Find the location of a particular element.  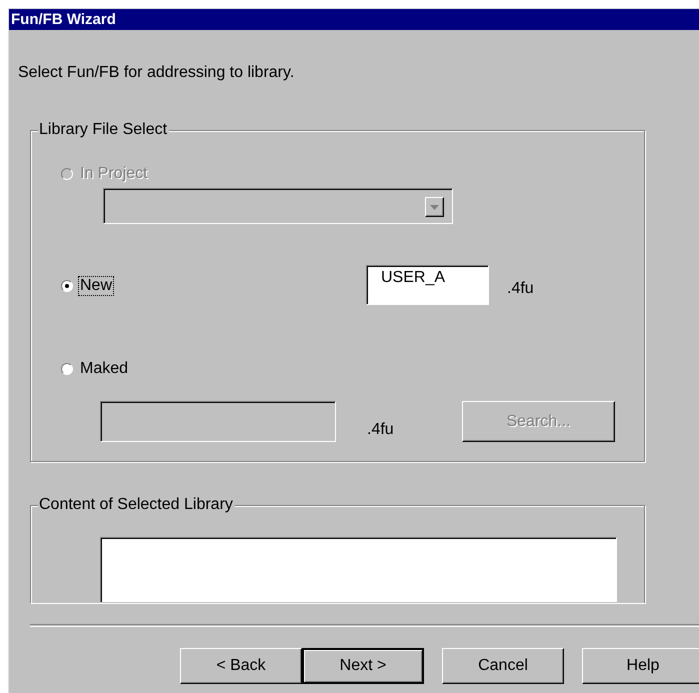

dialog-button: Next > is located at coordinates (363, 666).